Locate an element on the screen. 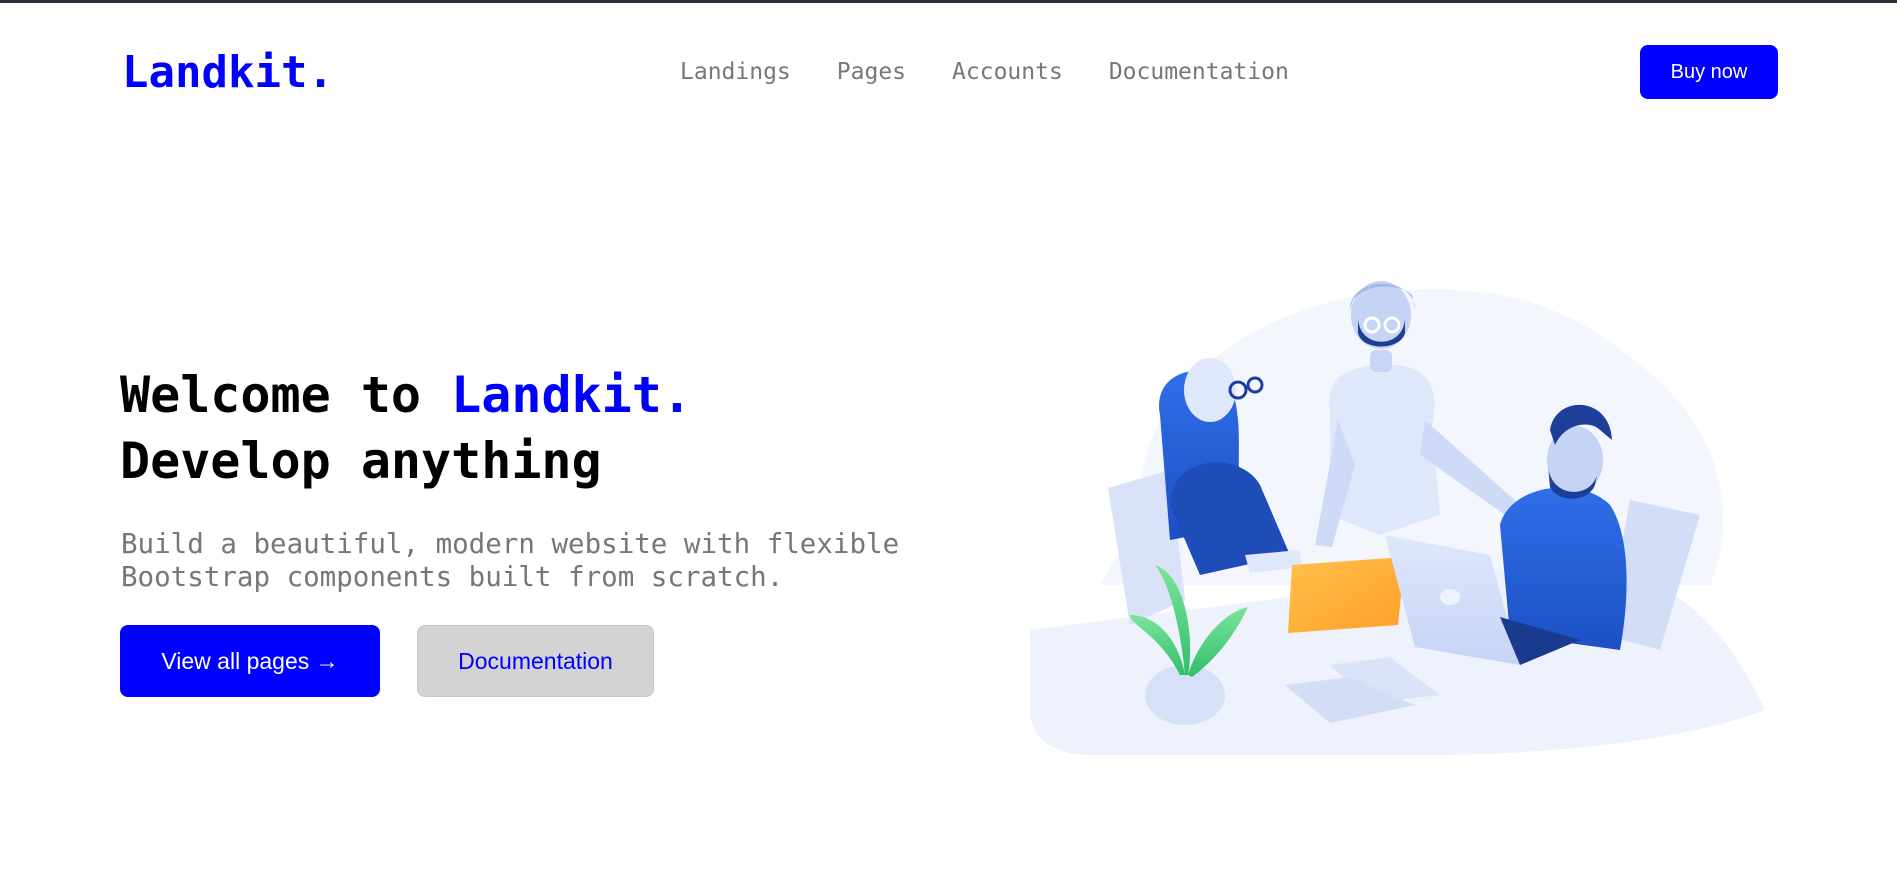  view-all-pages-button: View all pages → is located at coordinates (250, 661).